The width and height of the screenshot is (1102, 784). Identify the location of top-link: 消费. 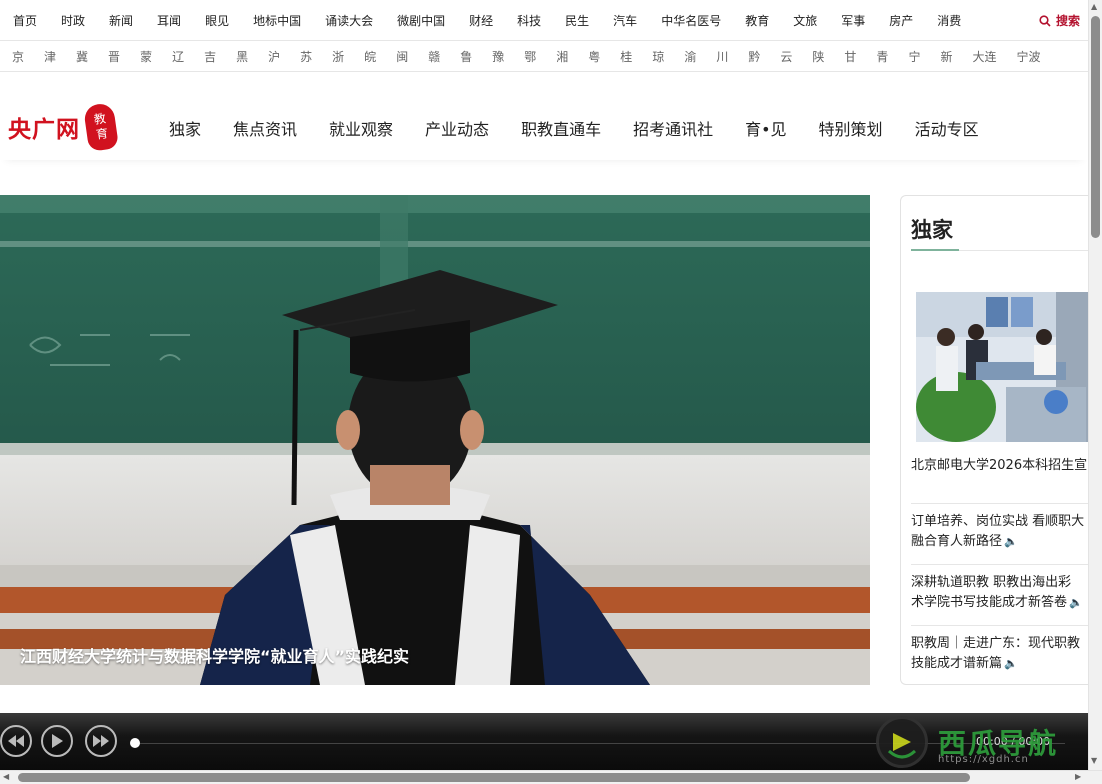
(949, 20).